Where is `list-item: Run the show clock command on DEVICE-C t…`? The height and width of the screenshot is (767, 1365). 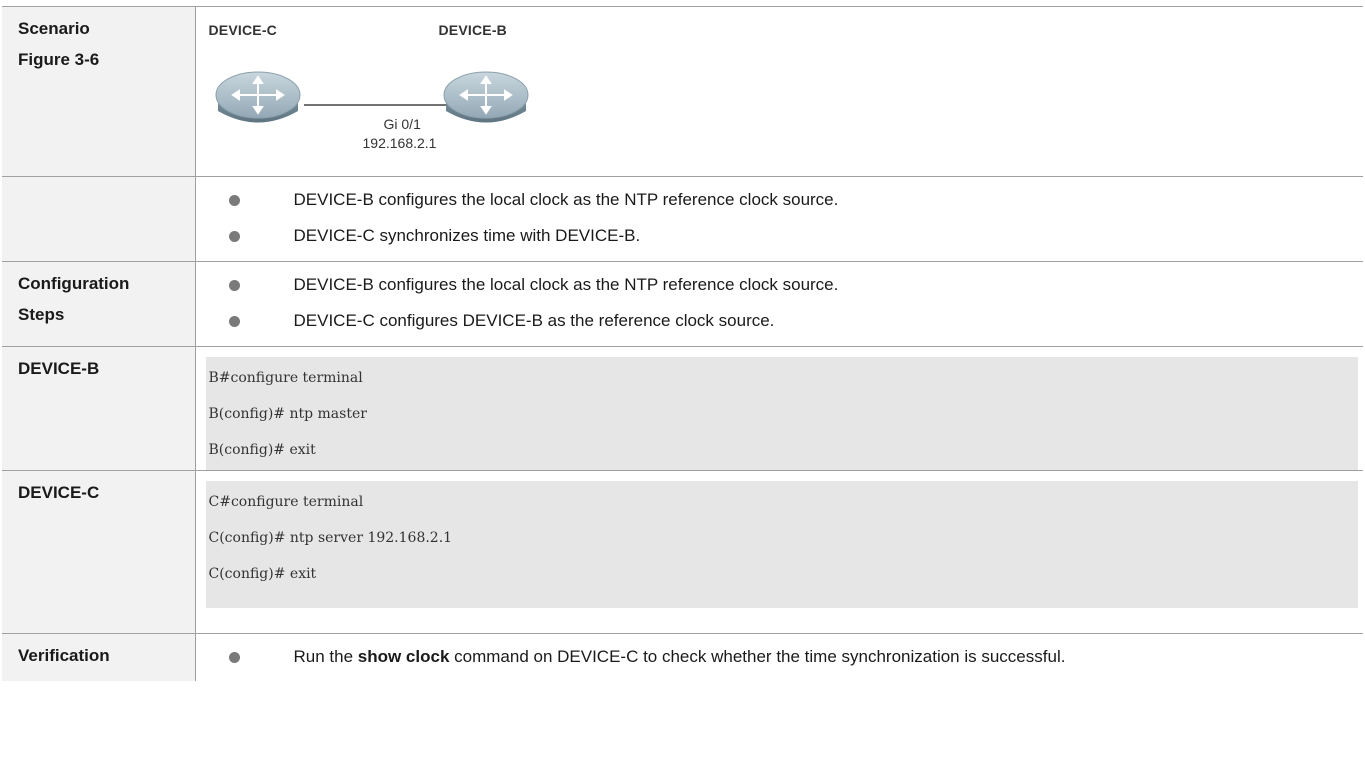
list-item: Run the show clock command on DEVICE-C t… is located at coordinates (785, 657).